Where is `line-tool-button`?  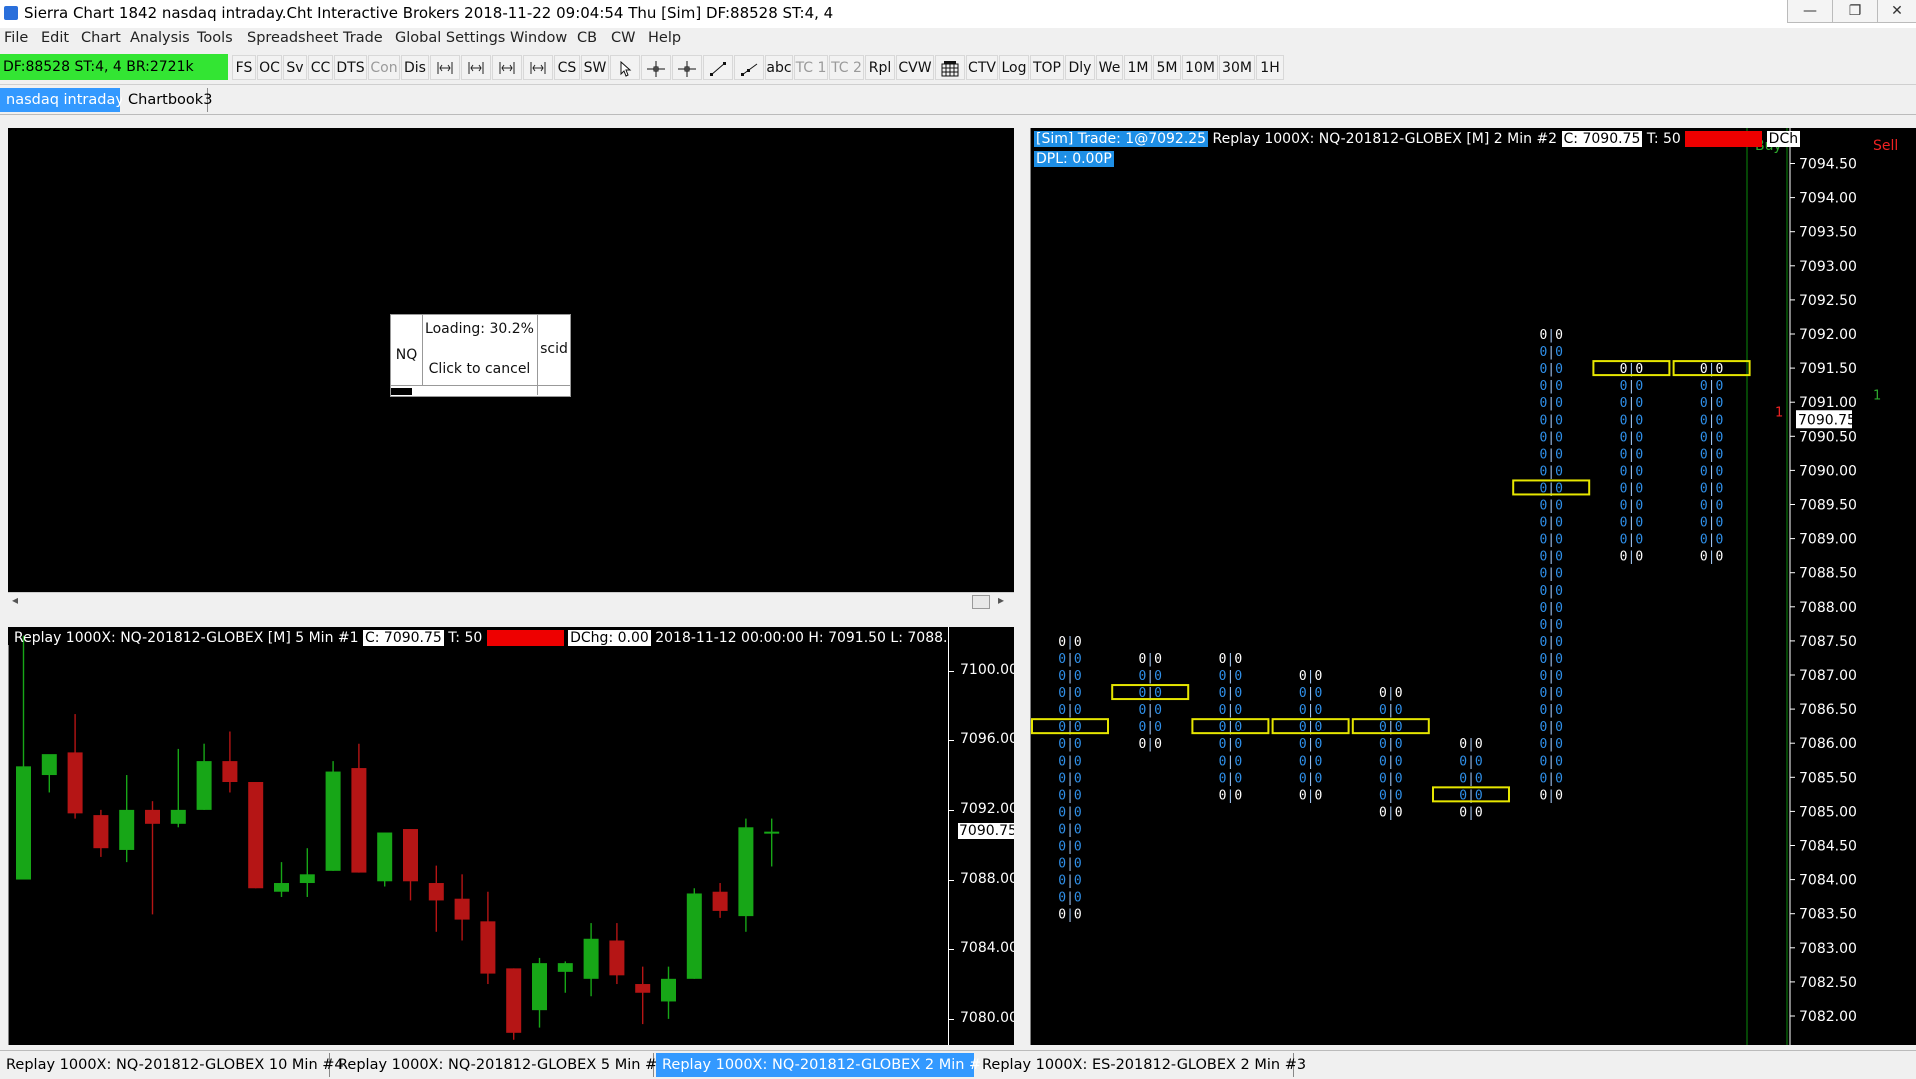 line-tool-button is located at coordinates (718, 67).